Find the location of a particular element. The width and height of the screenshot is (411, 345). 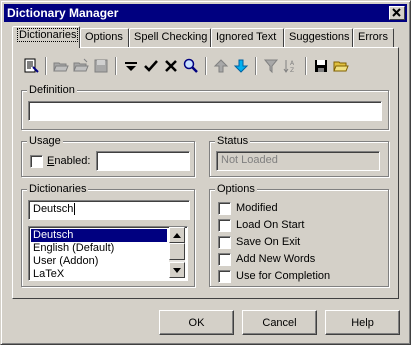

ok-button: OK is located at coordinates (196, 322).